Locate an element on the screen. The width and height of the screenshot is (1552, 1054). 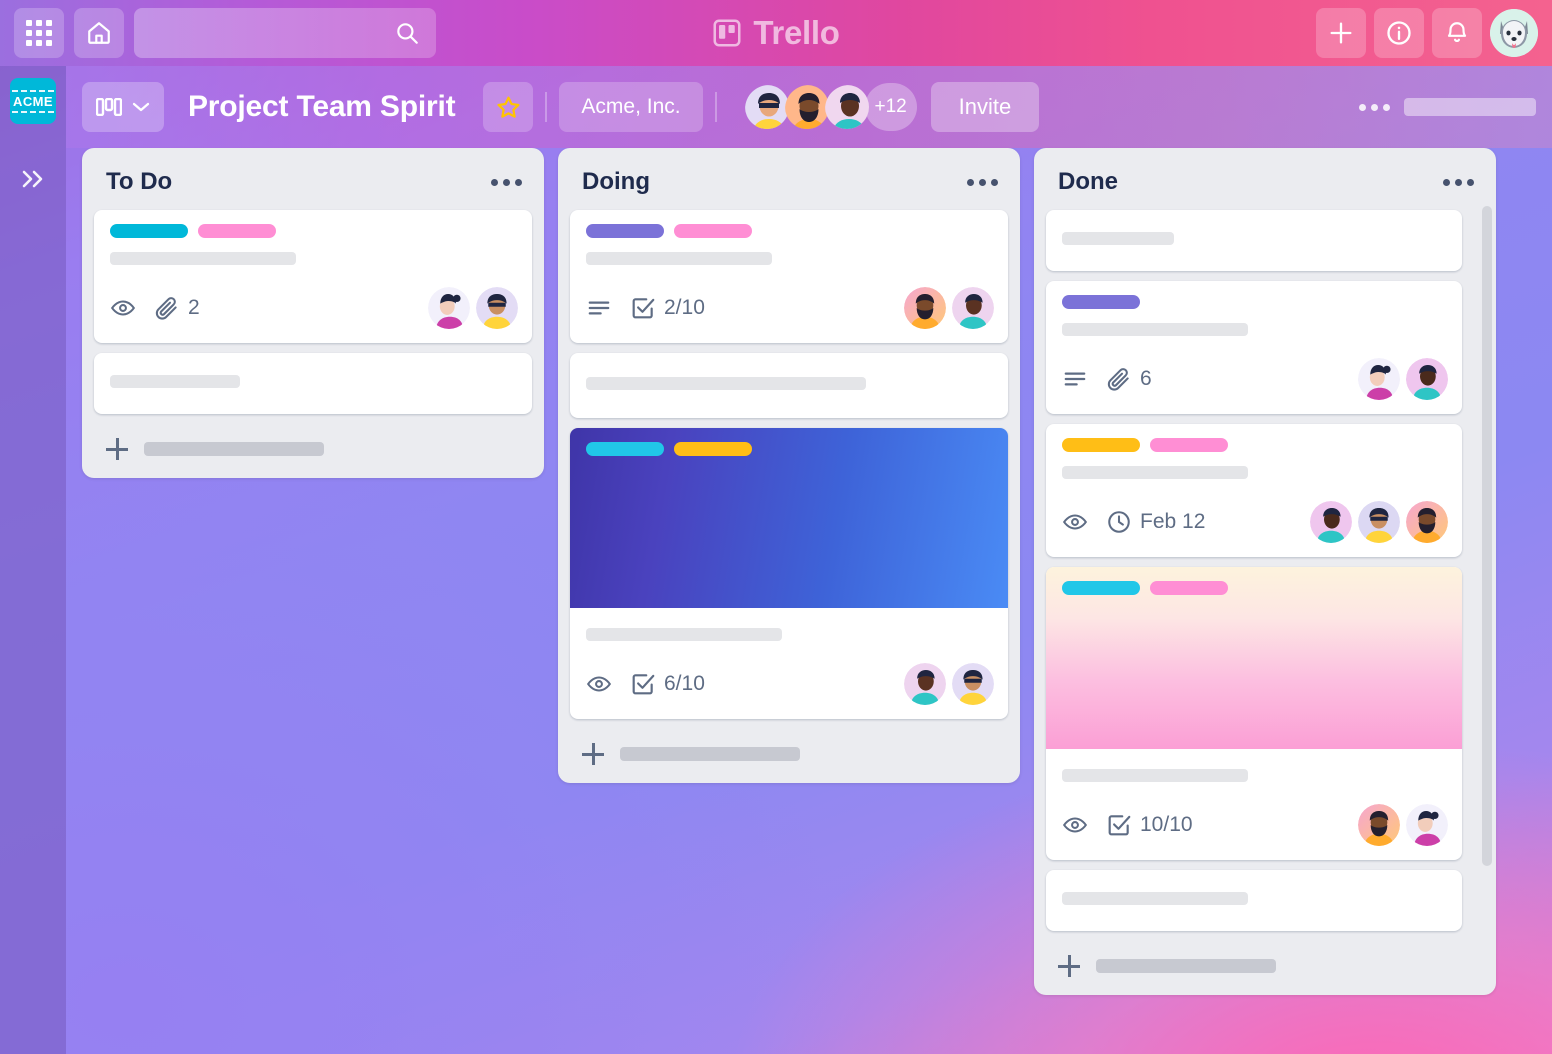
card: Feb 12 is located at coordinates (1254, 490).